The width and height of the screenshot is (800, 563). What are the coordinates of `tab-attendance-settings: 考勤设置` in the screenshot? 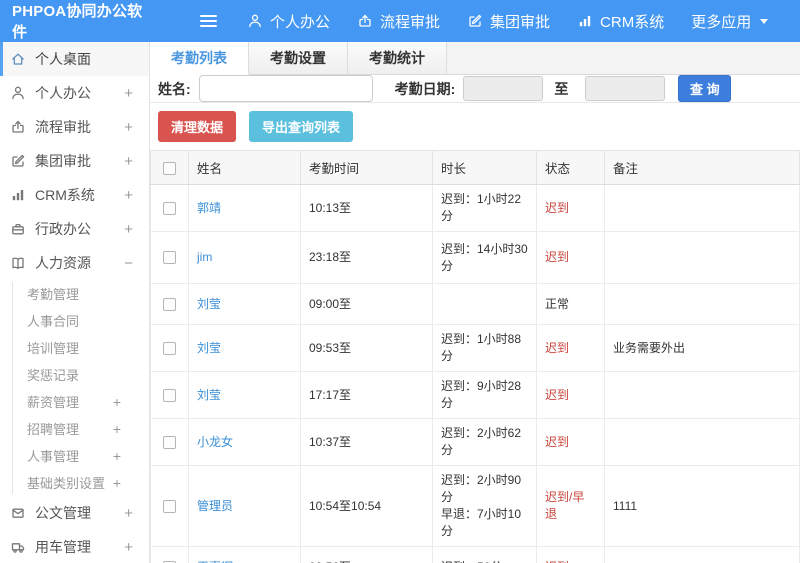 It's located at (298, 58).